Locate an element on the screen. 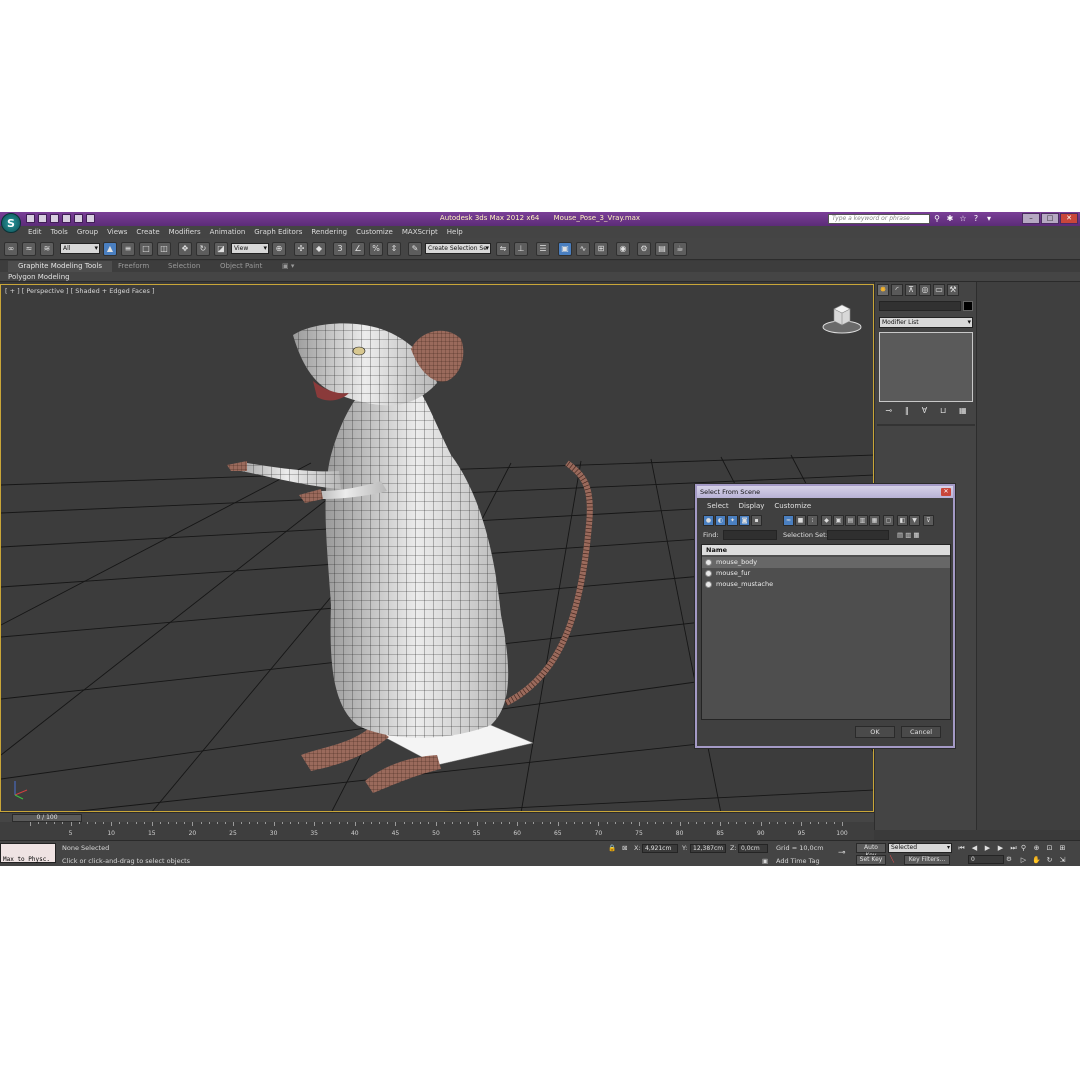 Image resolution: width=1080 pixels, height=1080 pixels. absolute-mode-icon: ⊠ is located at coordinates (624, 848).